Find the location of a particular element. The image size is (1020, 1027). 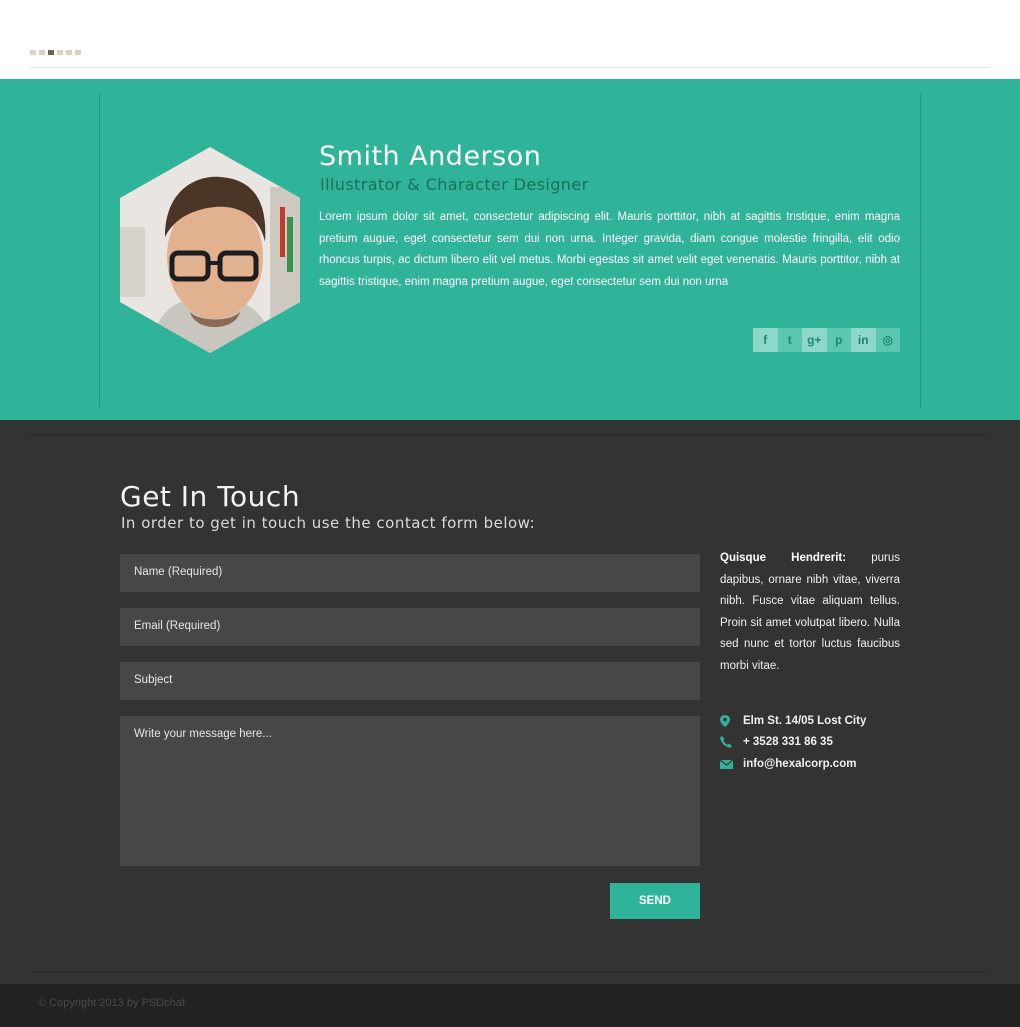

email-line: info@hexalcorp.com is located at coordinates (820, 764).